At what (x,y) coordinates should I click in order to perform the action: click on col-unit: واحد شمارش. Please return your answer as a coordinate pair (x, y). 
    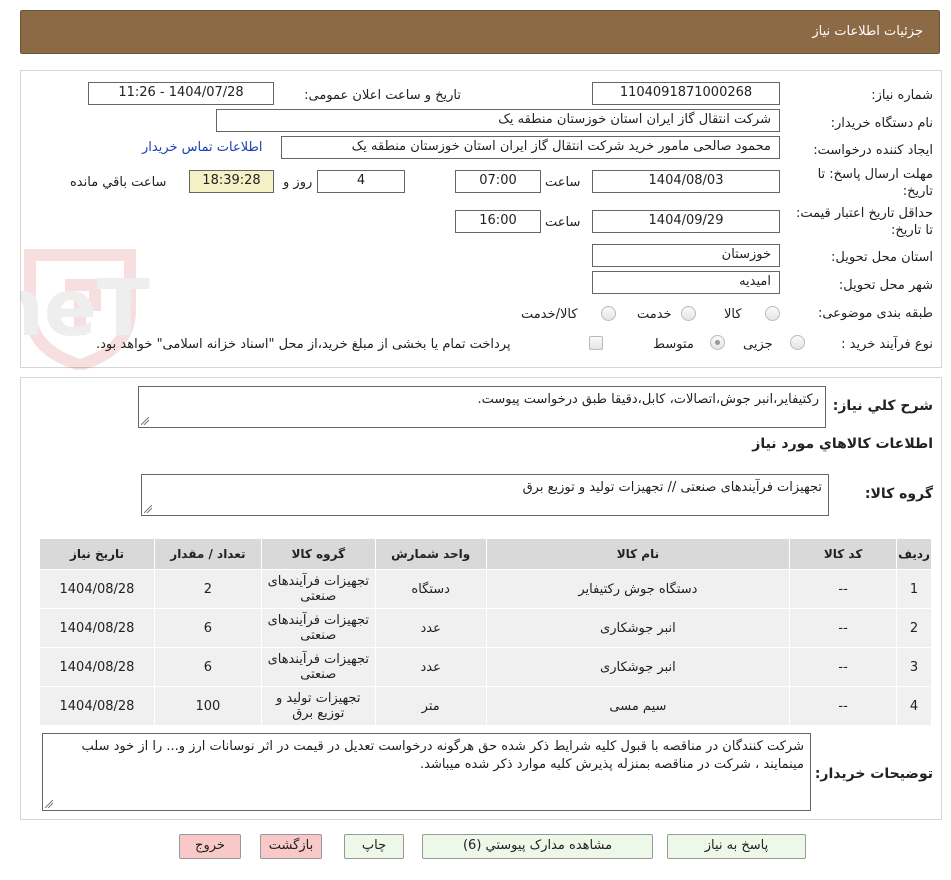
    Looking at the image, I should click on (430, 554).